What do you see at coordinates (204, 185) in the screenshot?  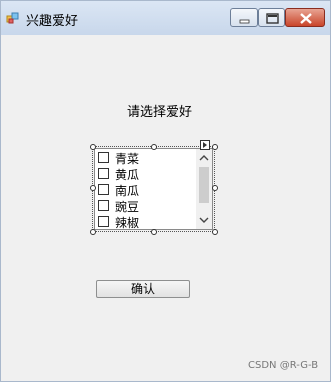 I see `scroll-thumb` at bounding box center [204, 185].